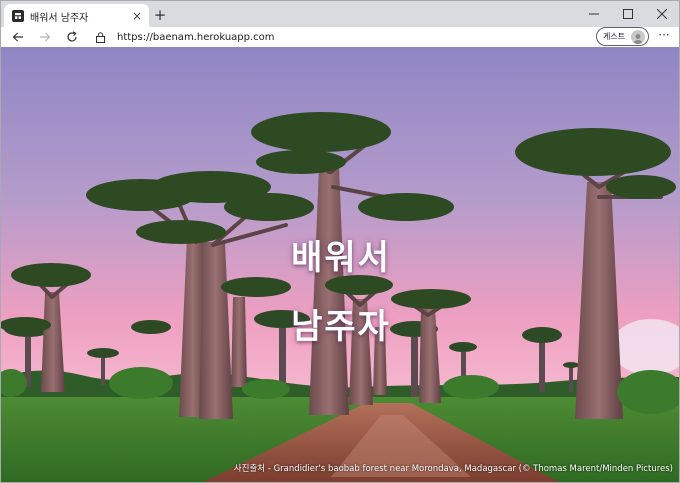 The height and width of the screenshot is (483, 680). Describe the element at coordinates (137, 16) in the screenshot. I see `close-tab-icon: ×` at that location.